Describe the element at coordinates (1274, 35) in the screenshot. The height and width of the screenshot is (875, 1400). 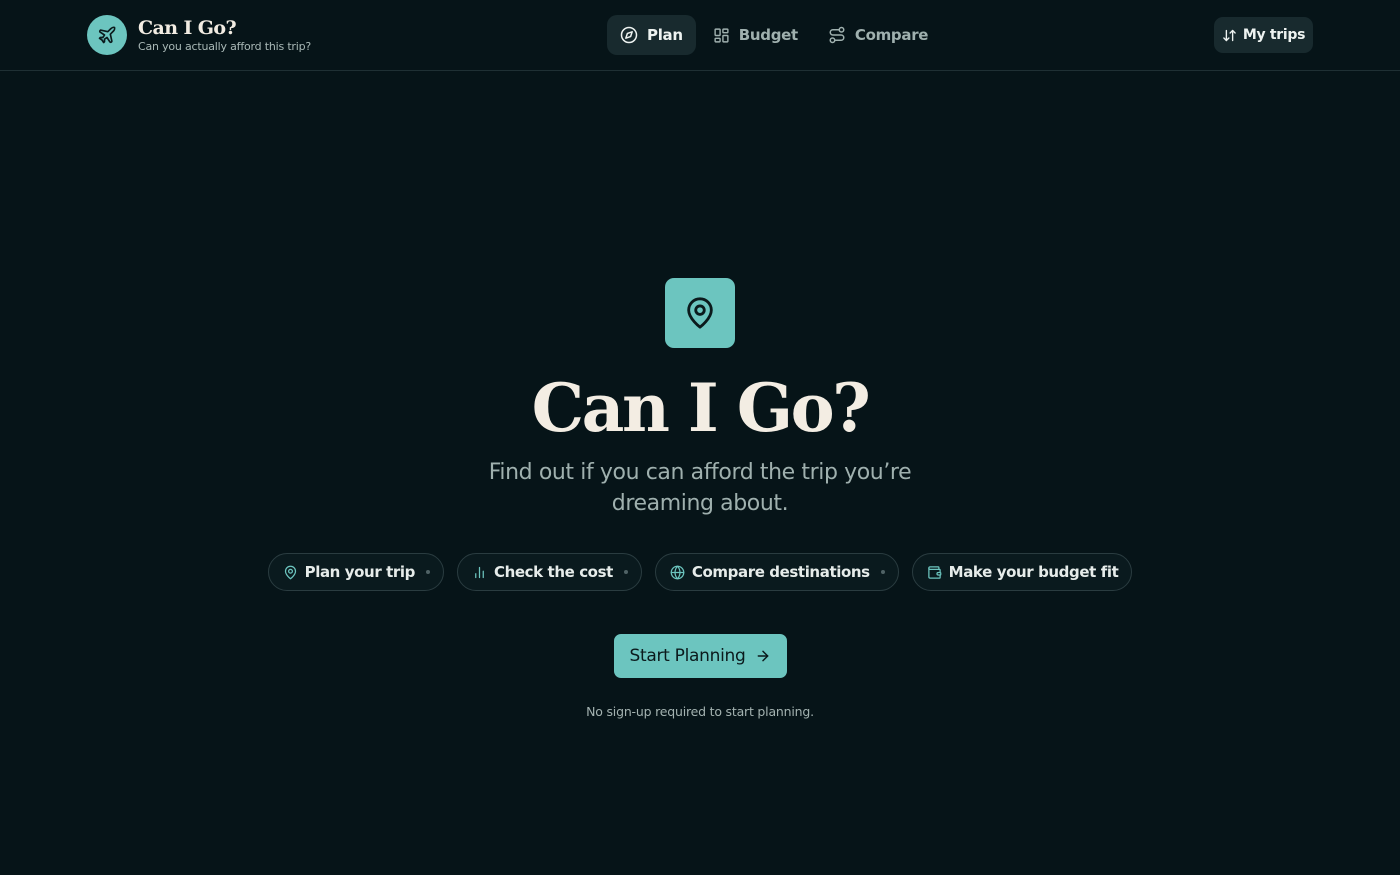
I see `my-trips-label: My trips` at that location.